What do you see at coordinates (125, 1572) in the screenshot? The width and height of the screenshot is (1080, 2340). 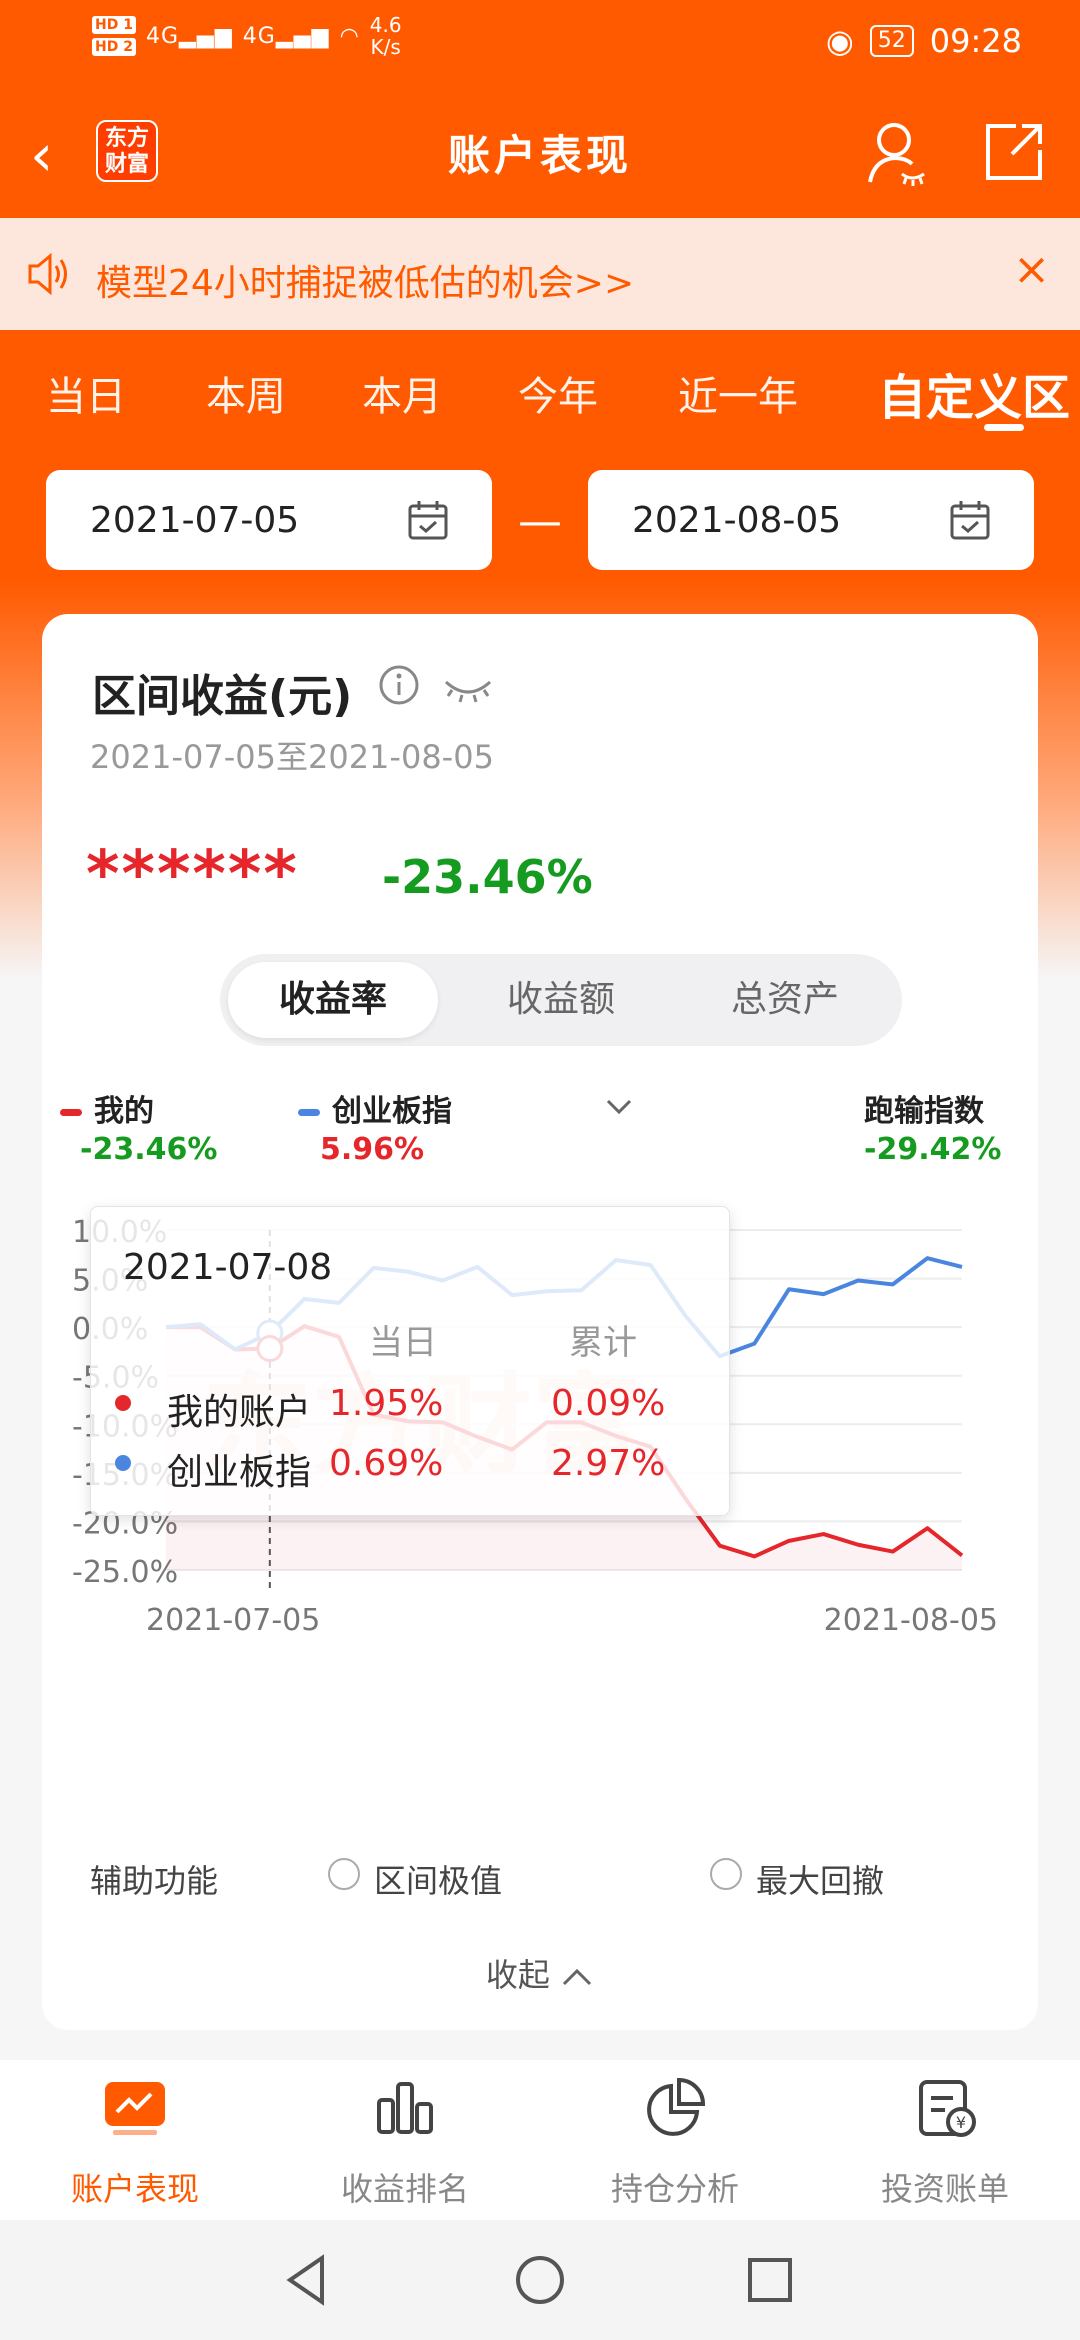 I see `y-tick-label: -25.0%` at bounding box center [125, 1572].